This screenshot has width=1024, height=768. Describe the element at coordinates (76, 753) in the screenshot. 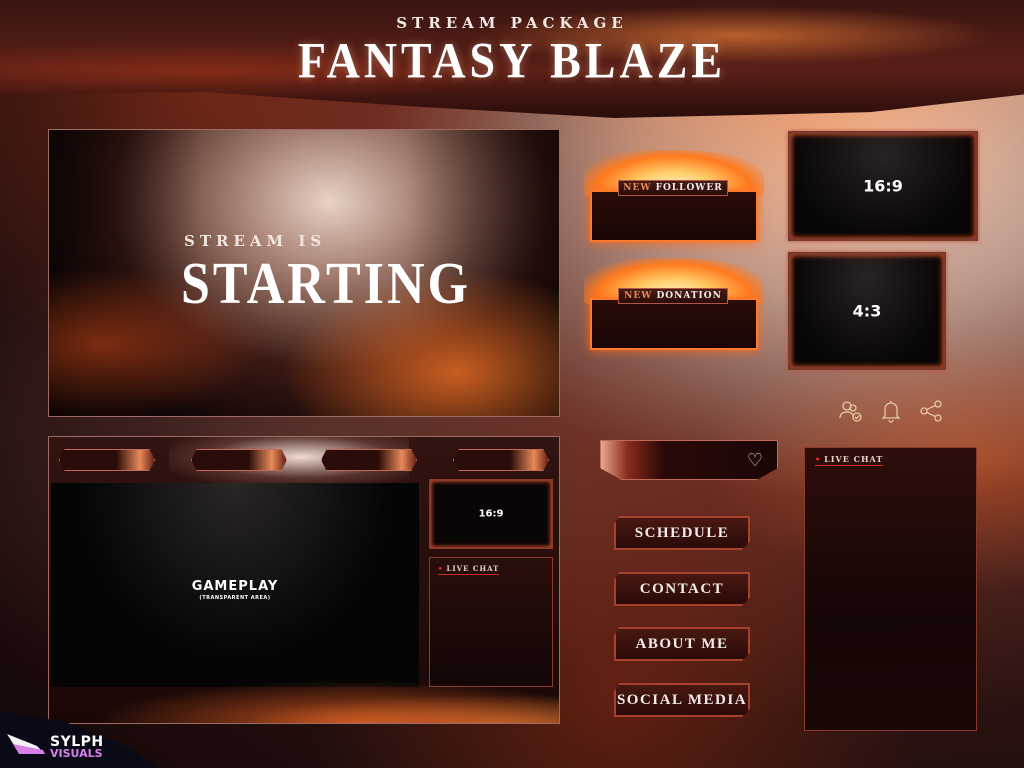

I see `brand-subname: VISUALS` at that location.